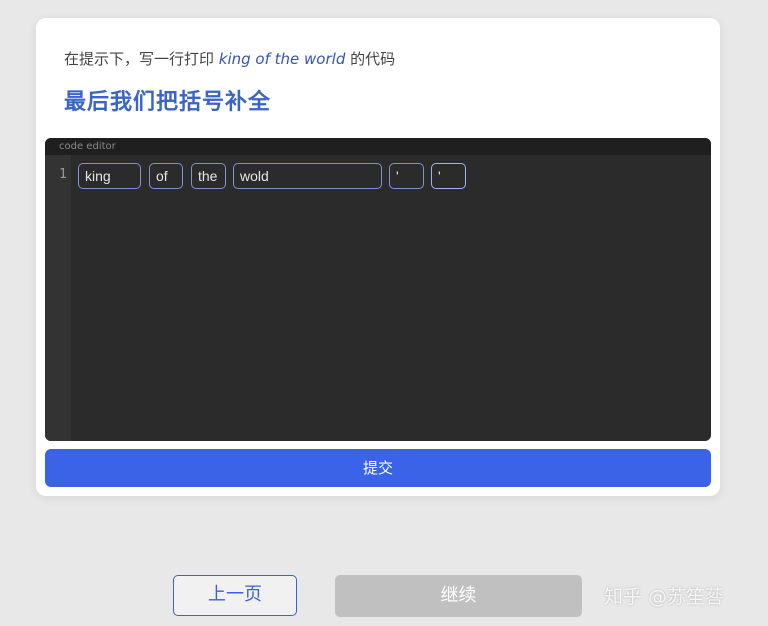 The height and width of the screenshot is (626, 768). I want to click on prev-page-button: 上一页, so click(235, 595).